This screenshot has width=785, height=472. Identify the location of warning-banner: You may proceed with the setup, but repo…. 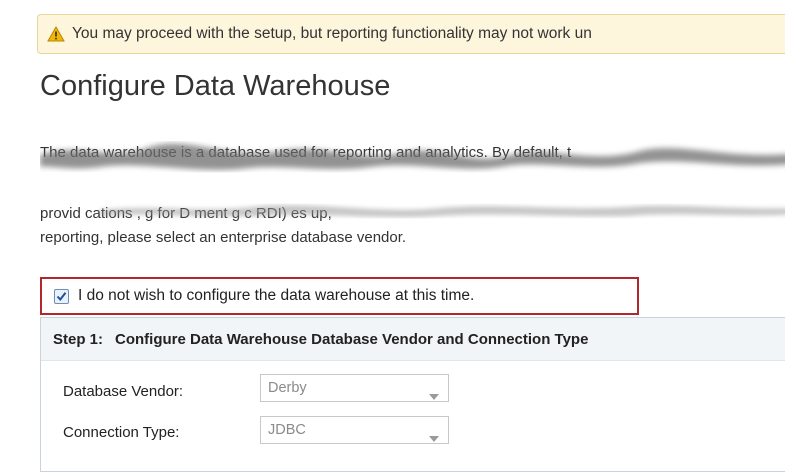
(411, 34).